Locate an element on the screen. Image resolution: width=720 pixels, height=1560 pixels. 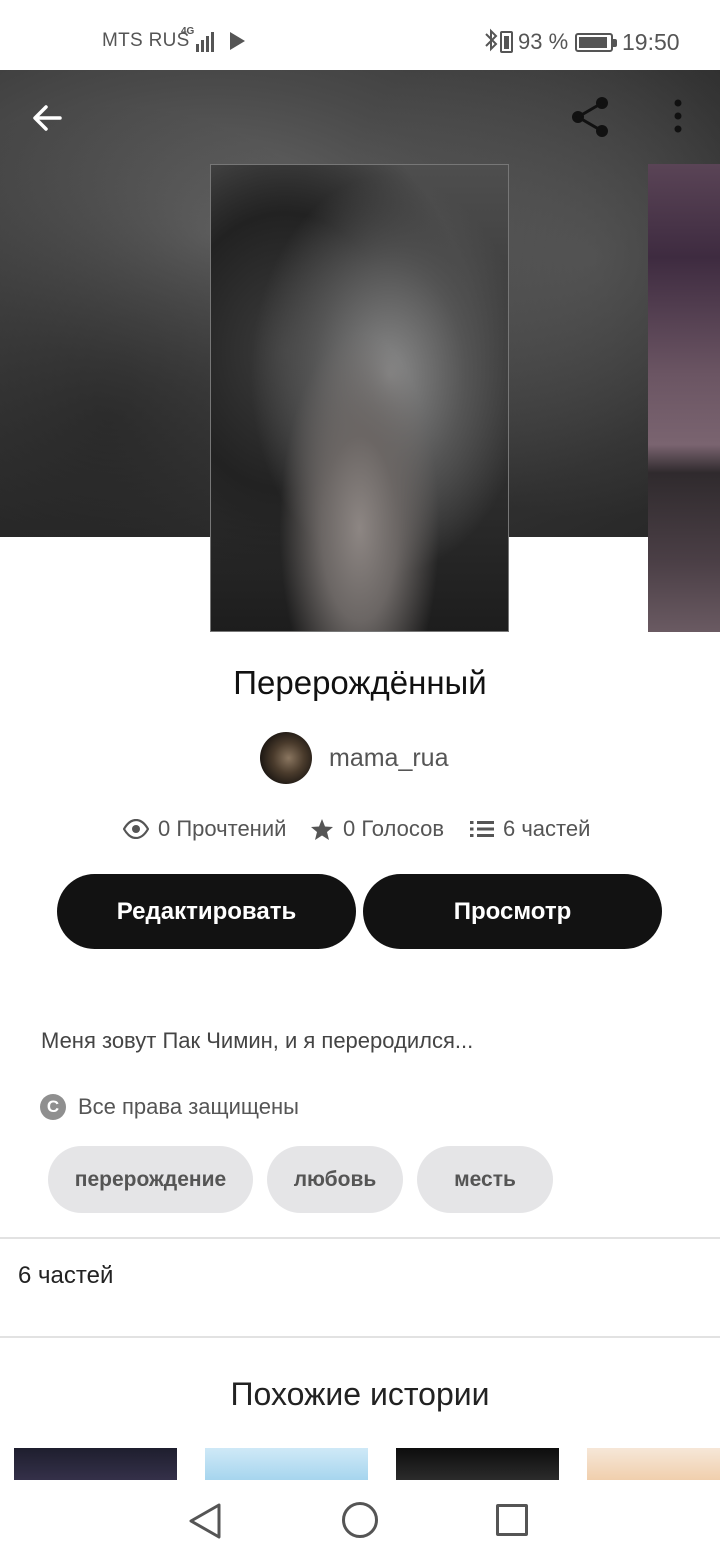
nav-recents-icon is located at coordinates (512, 1520).